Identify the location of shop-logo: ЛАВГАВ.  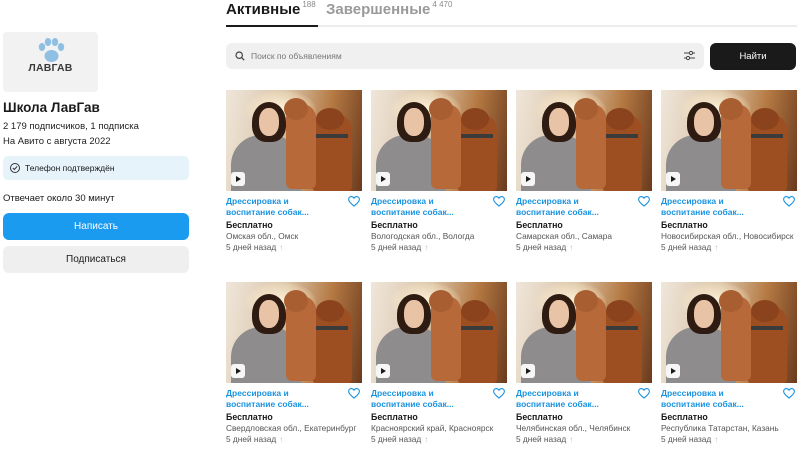
(50, 62).